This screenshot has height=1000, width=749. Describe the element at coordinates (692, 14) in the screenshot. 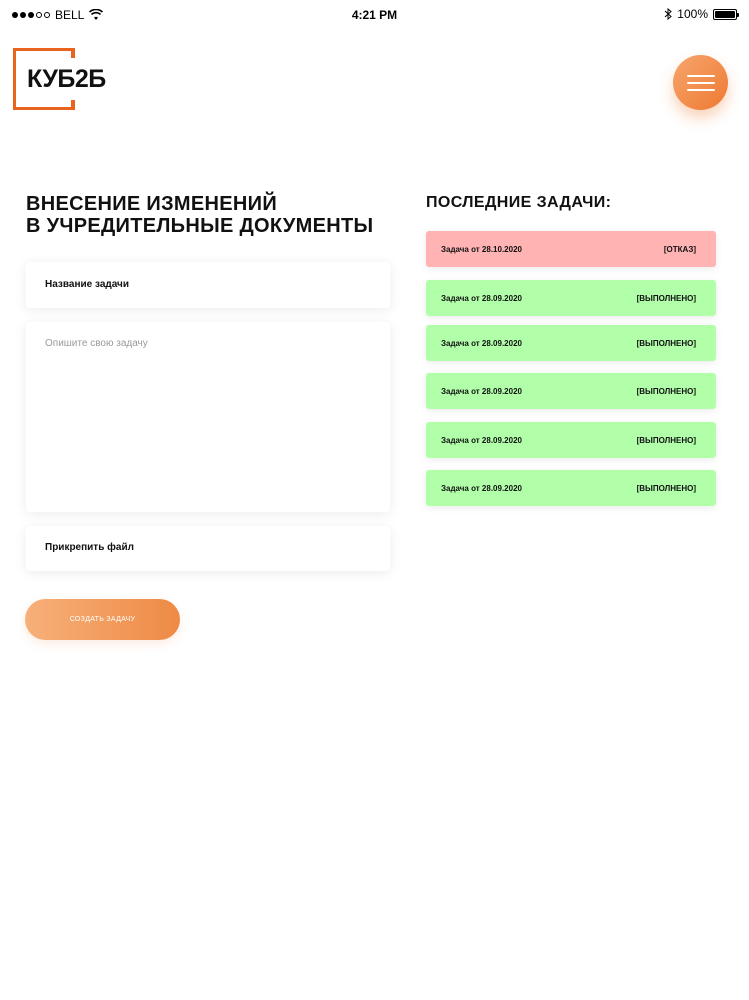

I see `battery-percent: 100%` at that location.